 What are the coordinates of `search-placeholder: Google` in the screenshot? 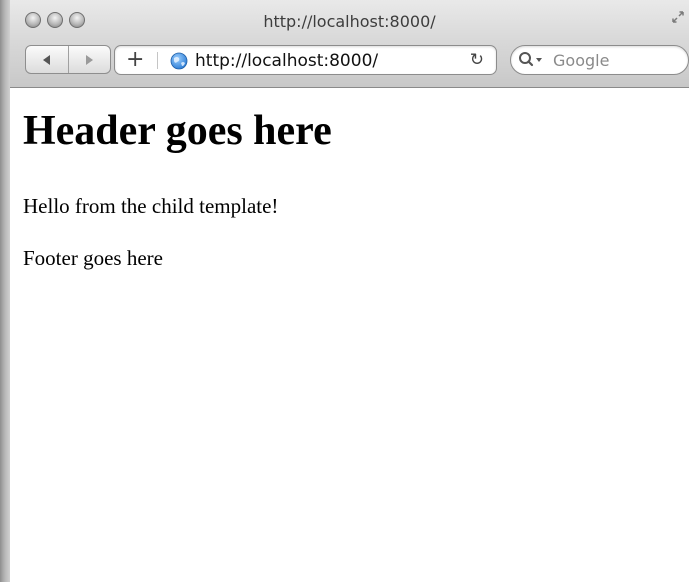 It's located at (581, 60).